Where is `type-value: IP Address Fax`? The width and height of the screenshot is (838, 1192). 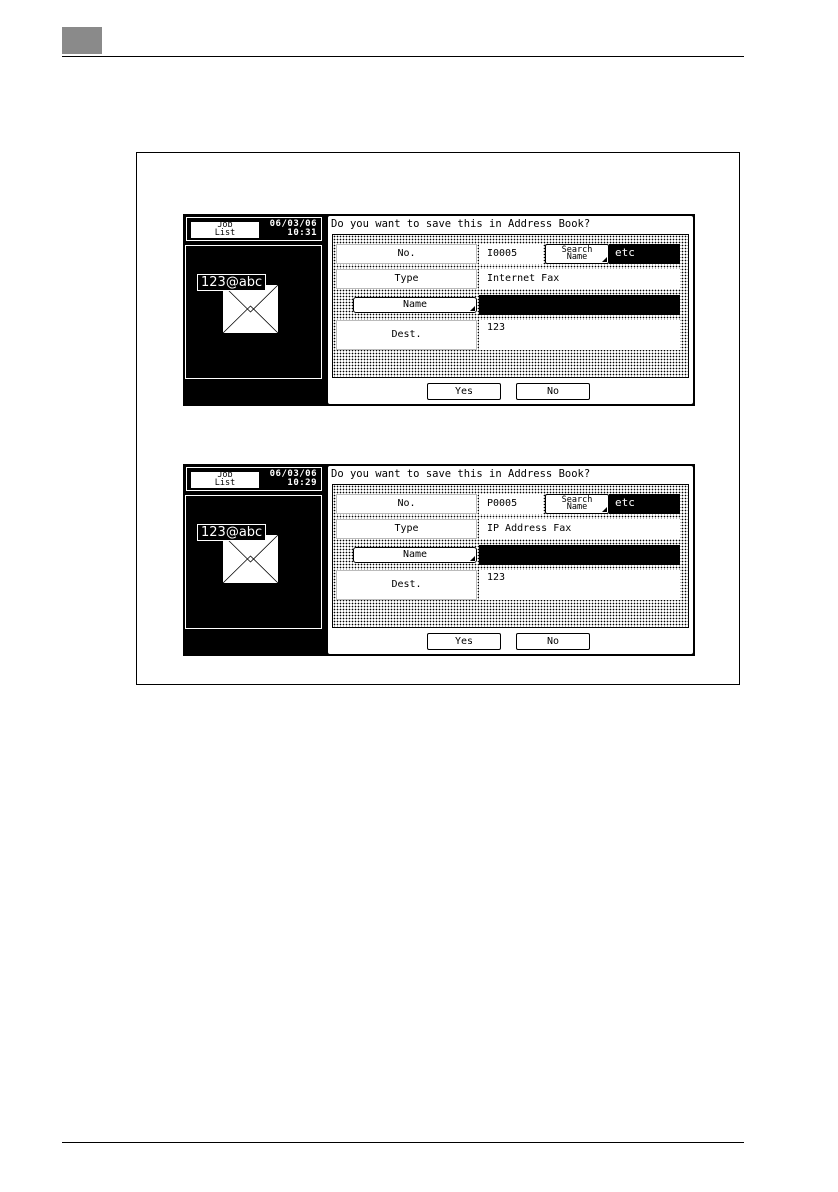
type-value: IP Address Fax is located at coordinates (579, 529).